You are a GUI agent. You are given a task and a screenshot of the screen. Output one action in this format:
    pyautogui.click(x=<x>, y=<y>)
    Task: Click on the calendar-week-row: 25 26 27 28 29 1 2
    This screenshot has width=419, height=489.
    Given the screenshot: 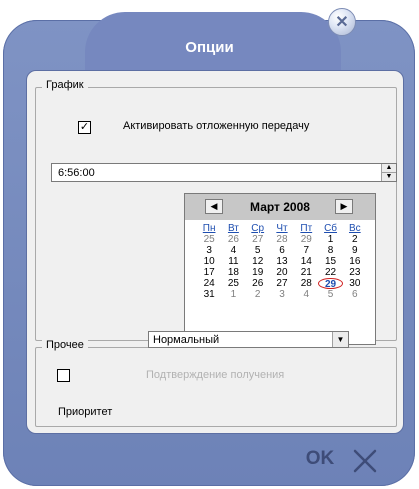 What is the action you would take?
    pyautogui.click(x=282, y=239)
    